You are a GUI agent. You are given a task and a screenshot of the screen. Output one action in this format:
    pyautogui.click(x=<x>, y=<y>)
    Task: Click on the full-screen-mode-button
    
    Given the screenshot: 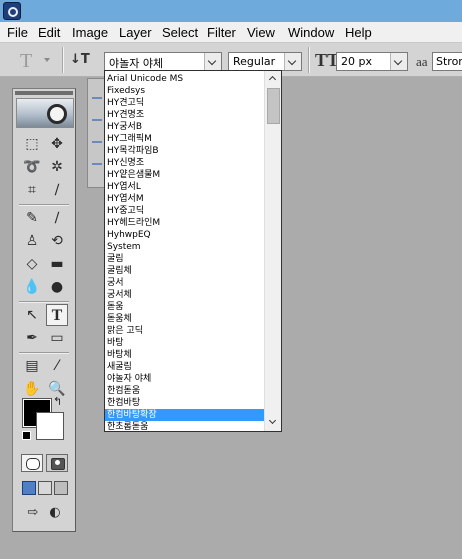 What is the action you would take?
    pyautogui.click(x=61, y=488)
    